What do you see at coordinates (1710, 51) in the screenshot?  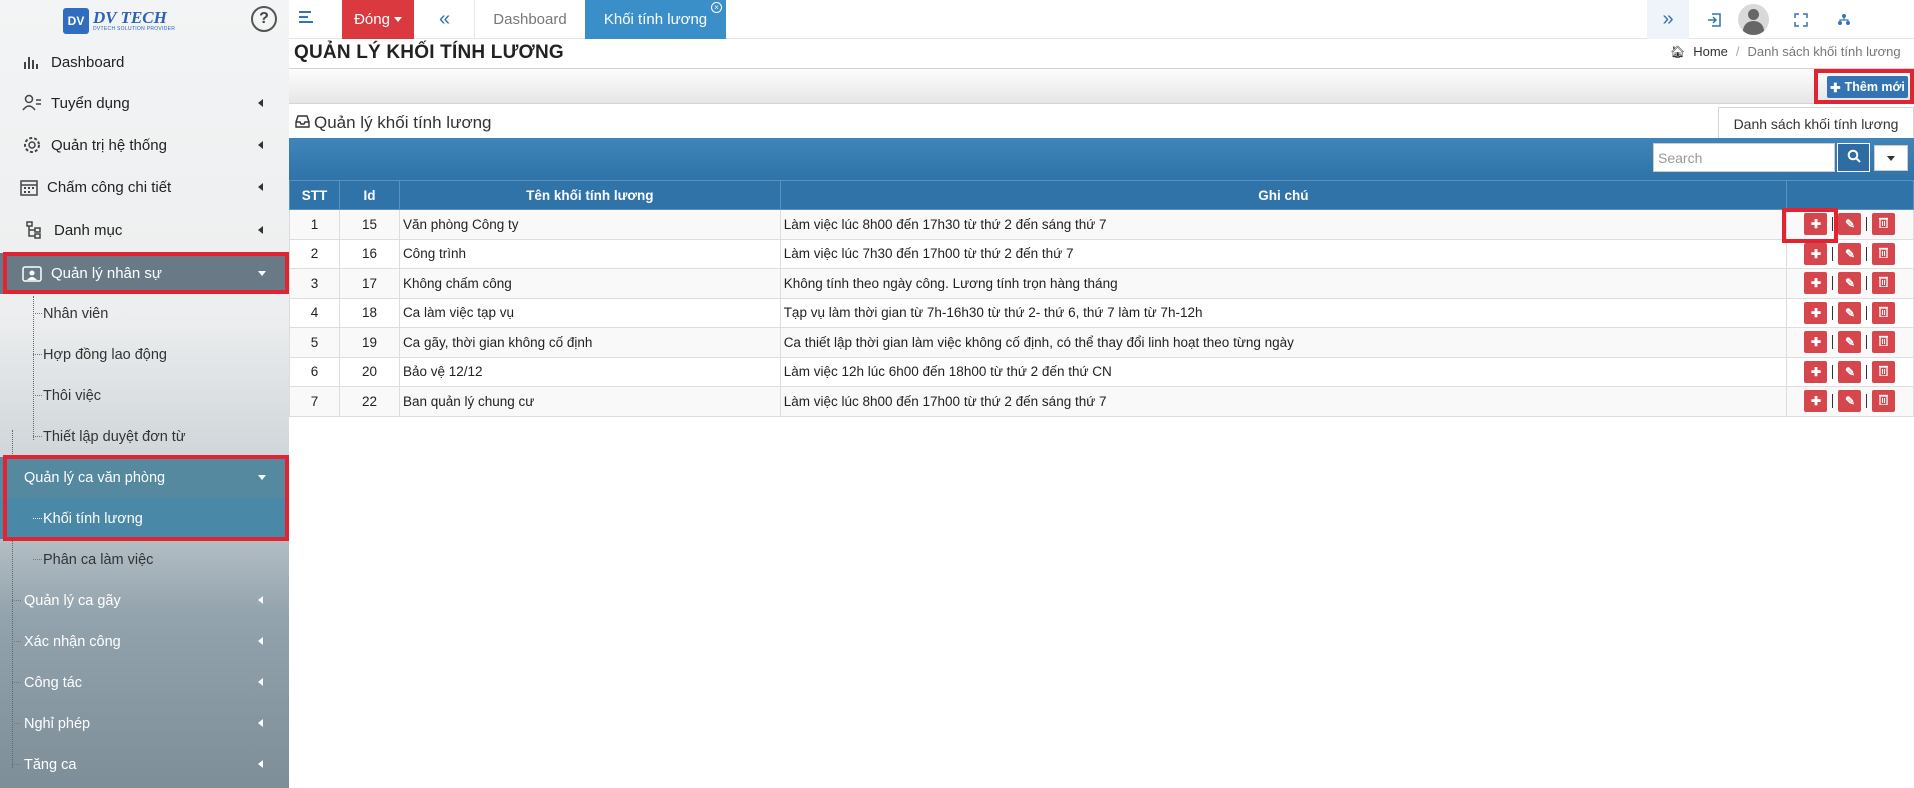 I see `breadcrumb-home: Home` at bounding box center [1710, 51].